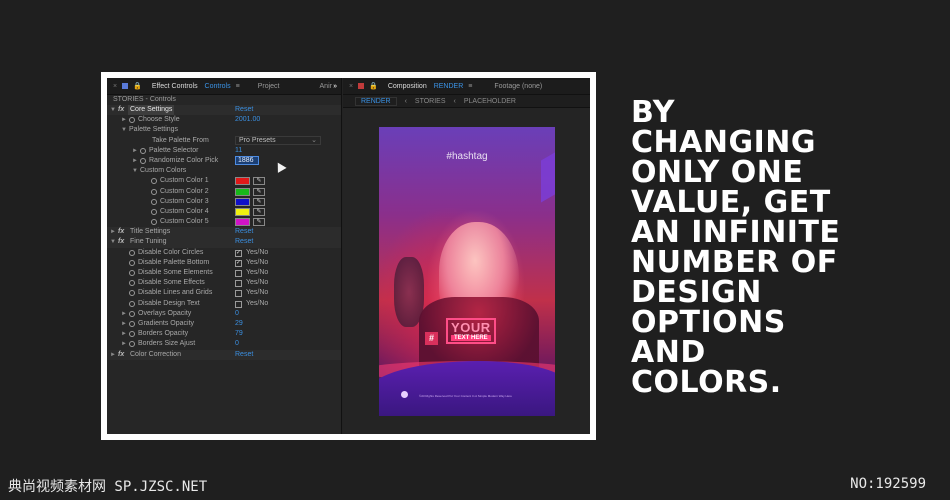 The height and width of the screenshot is (500, 950). Describe the element at coordinates (518, 86) in the screenshot. I see `tab-footage: Footage (none)` at that location.